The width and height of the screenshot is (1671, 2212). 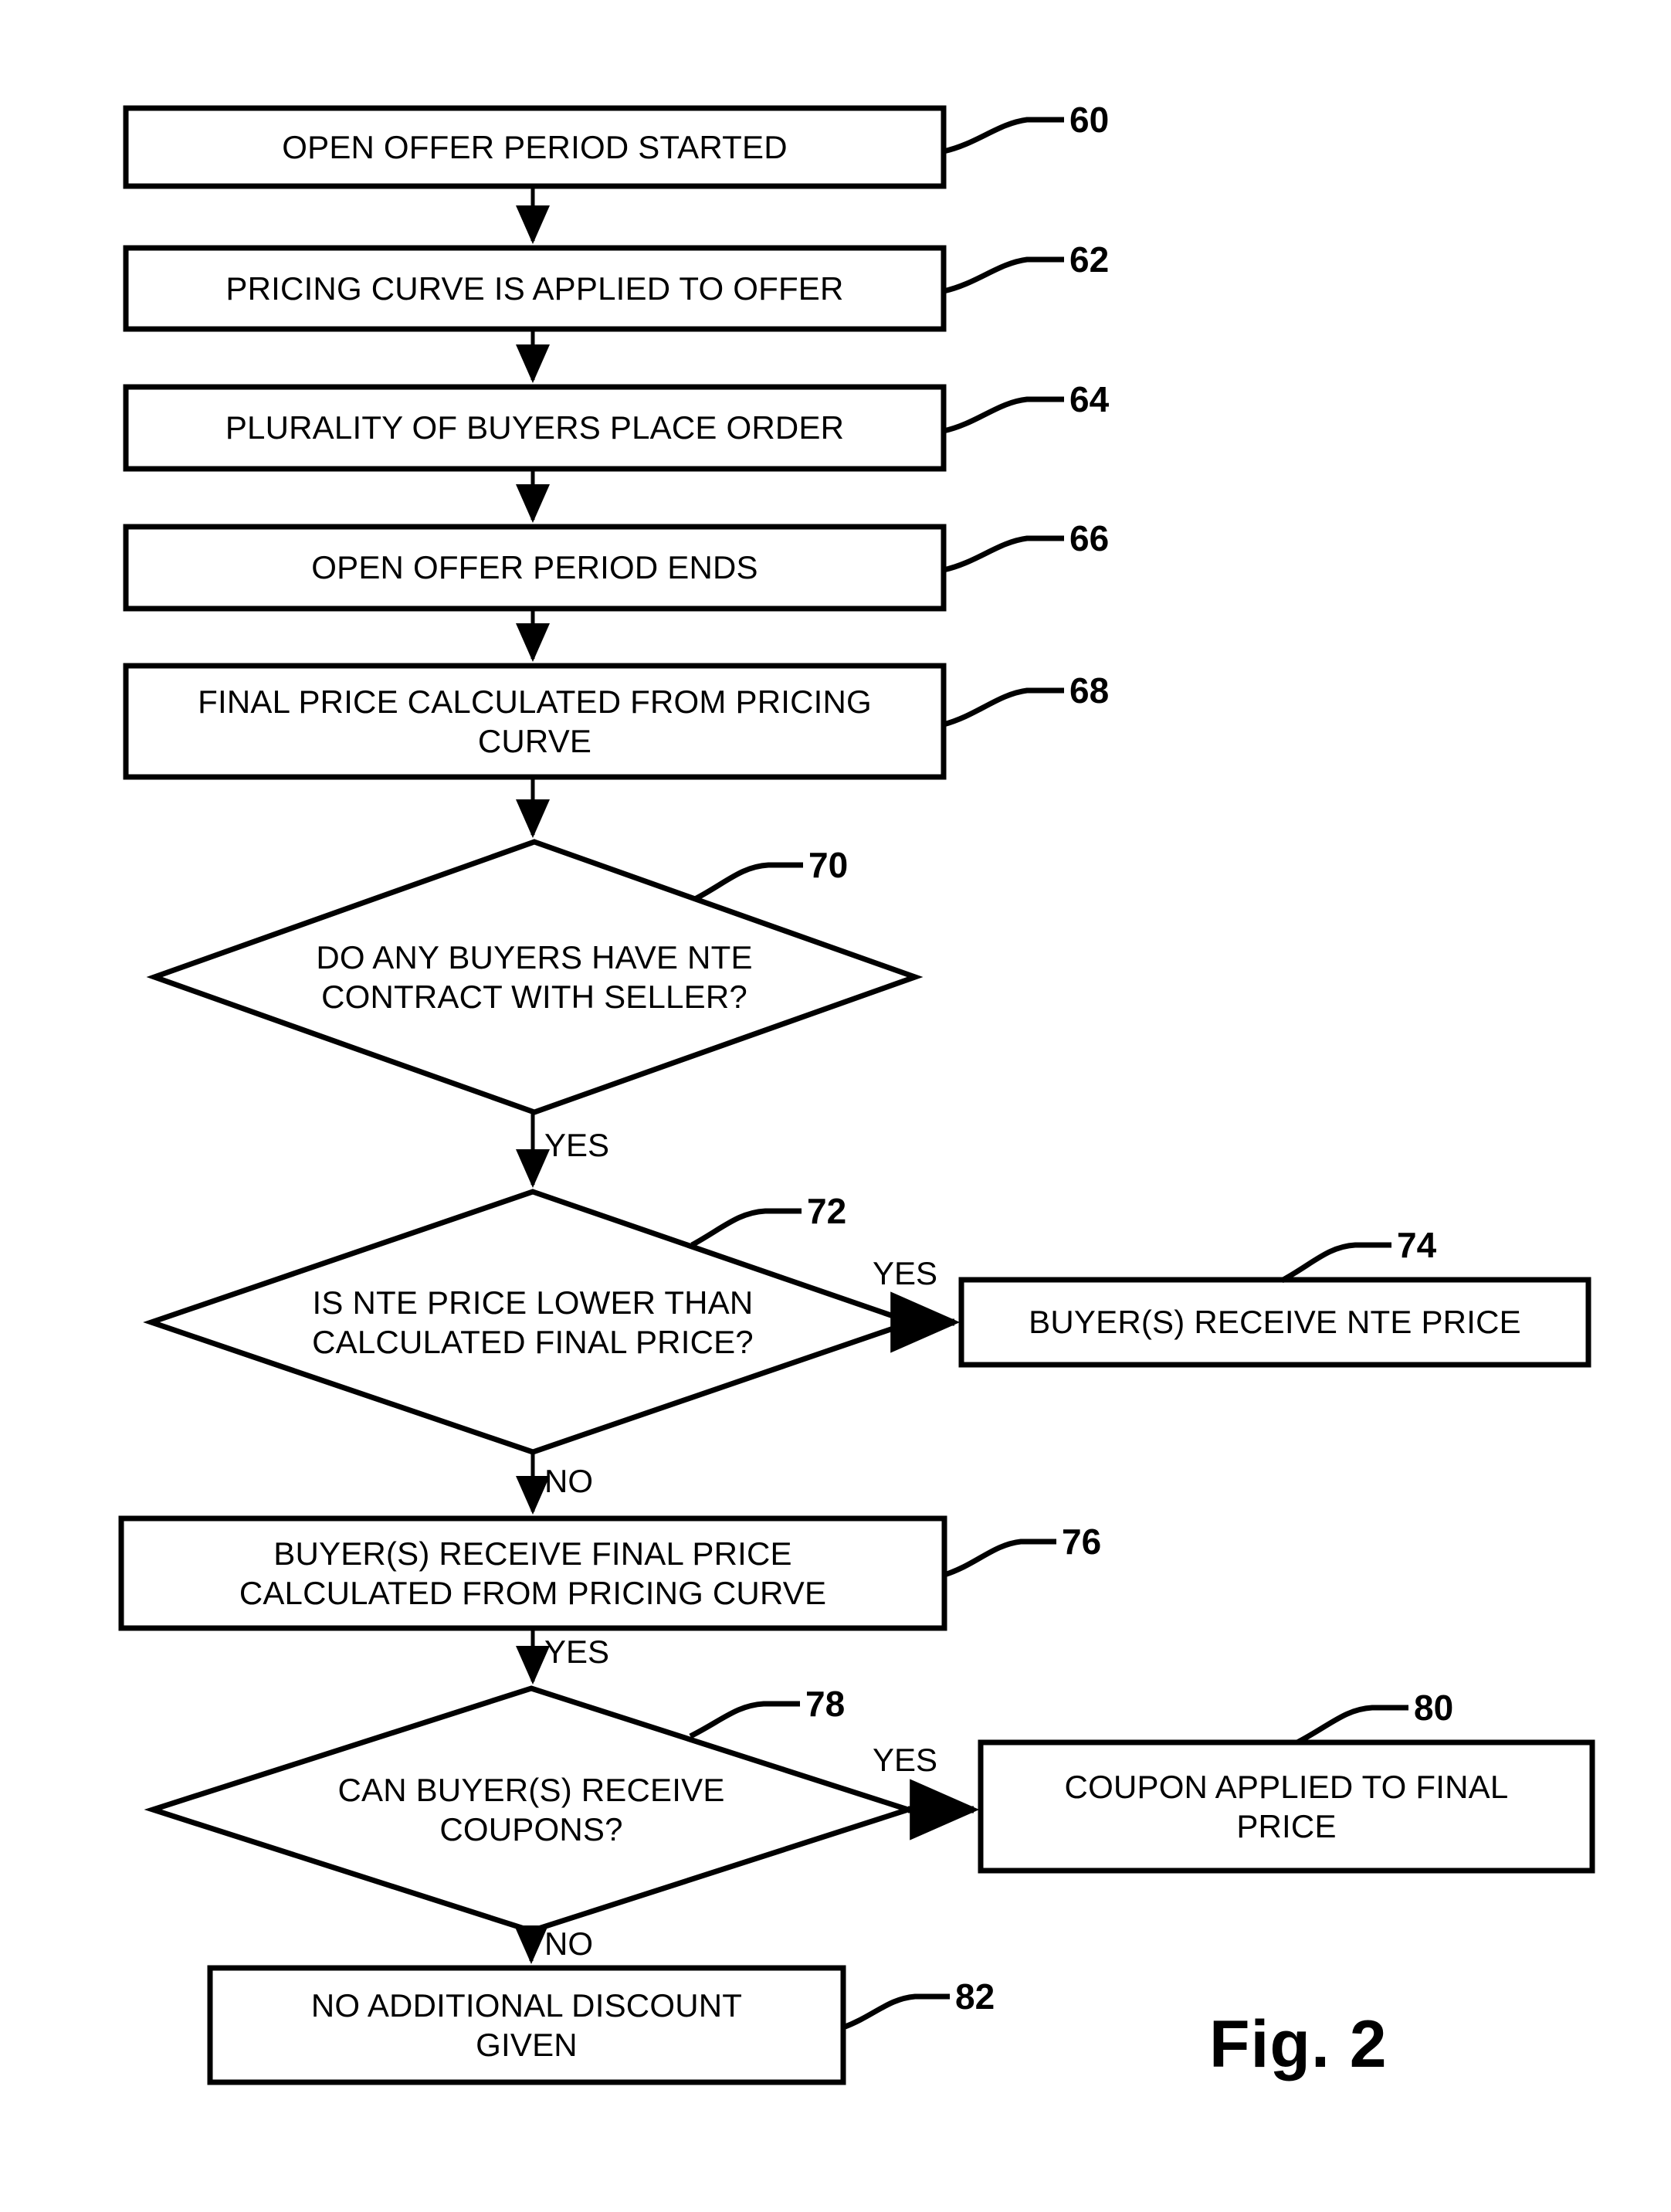 What do you see at coordinates (568, 1481) in the screenshot?
I see `edge-label-no-72-76: NO` at bounding box center [568, 1481].